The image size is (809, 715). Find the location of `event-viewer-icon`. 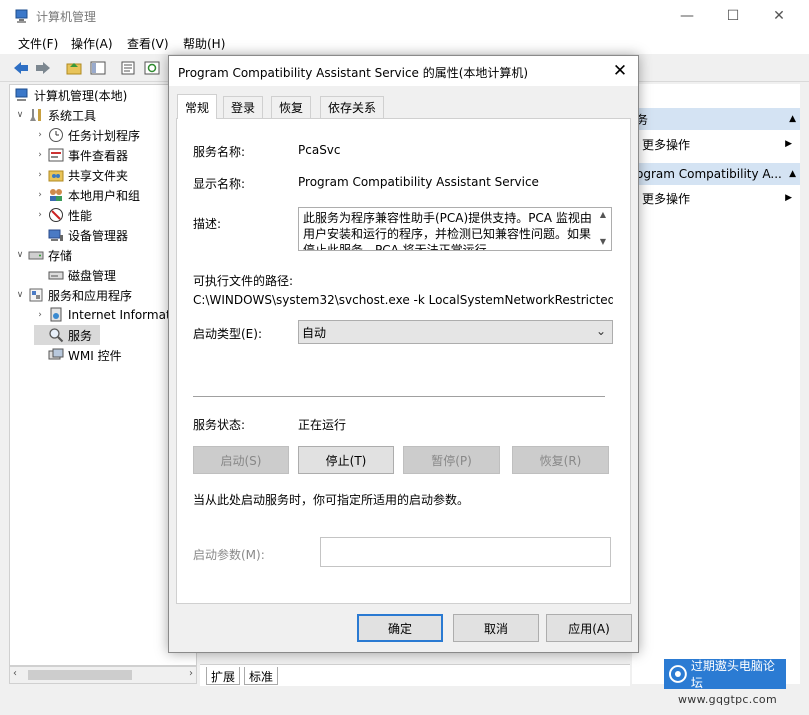

event-viewer-icon is located at coordinates (56, 155).